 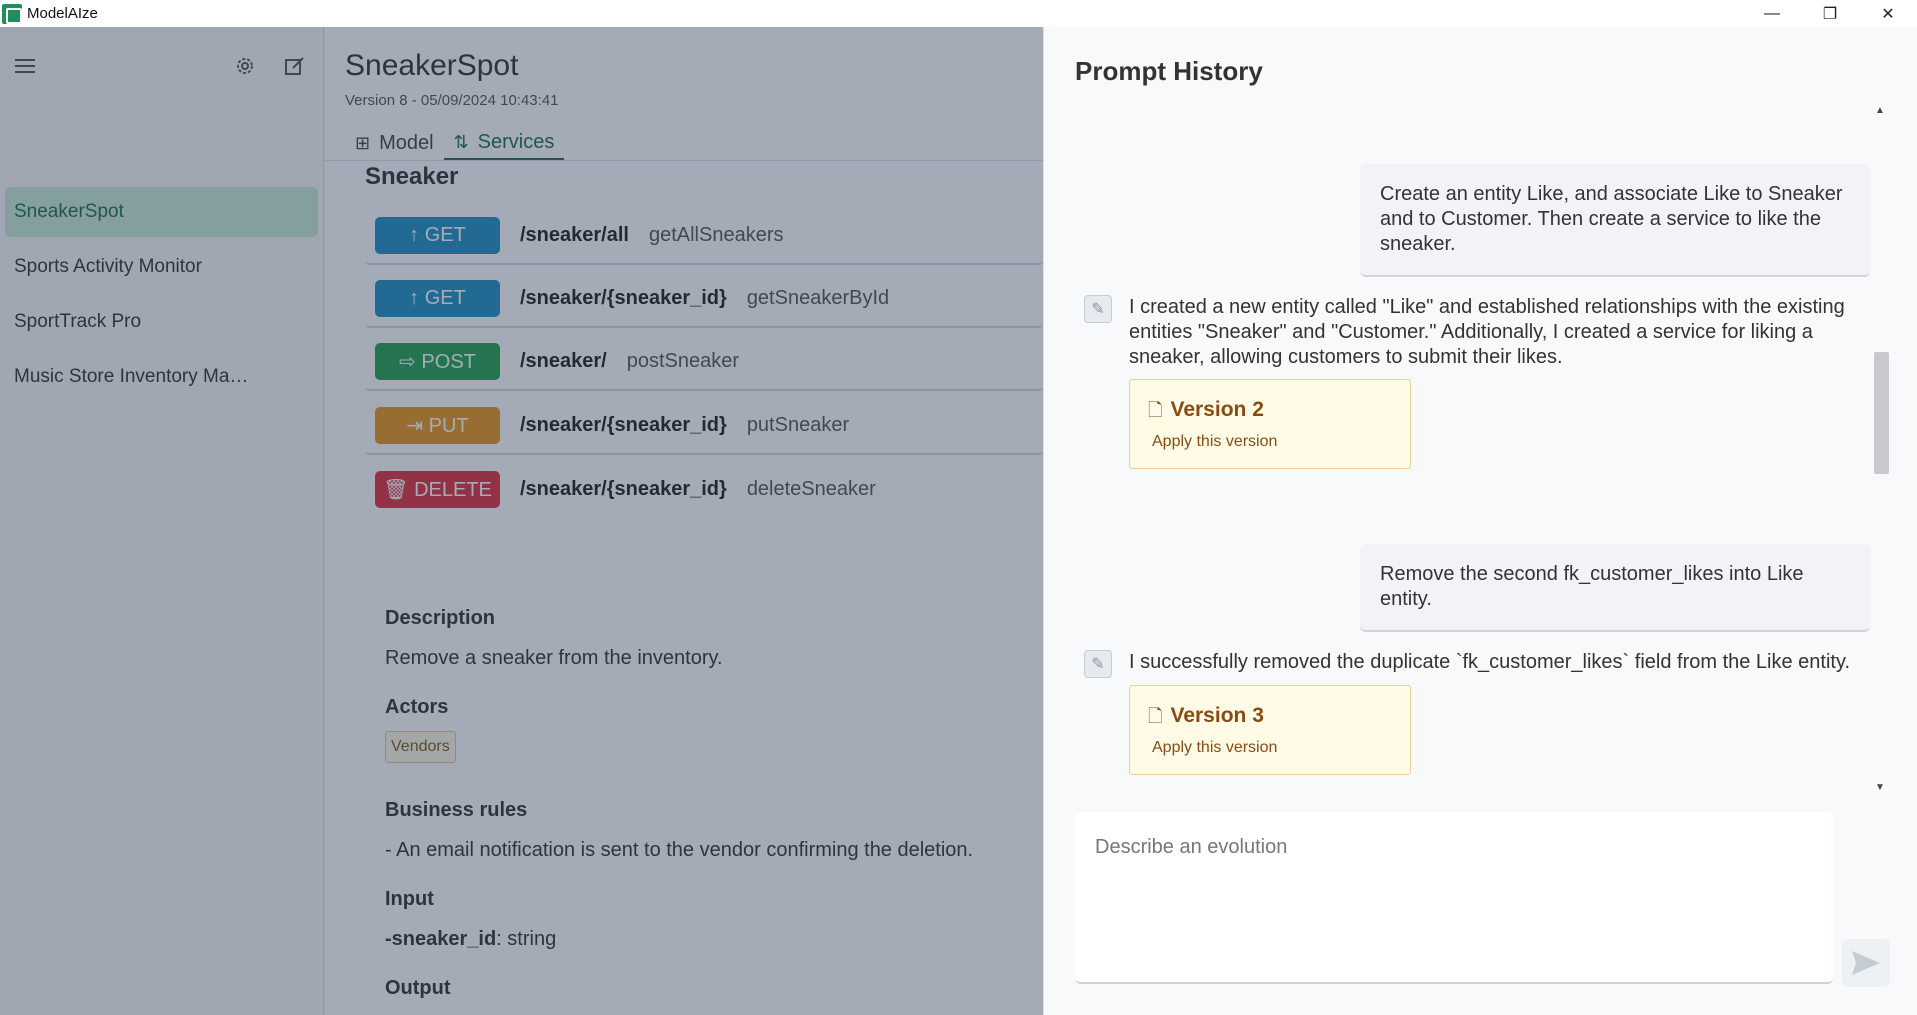 I want to click on maximize-button: ❐, so click(x=1830, y=13).